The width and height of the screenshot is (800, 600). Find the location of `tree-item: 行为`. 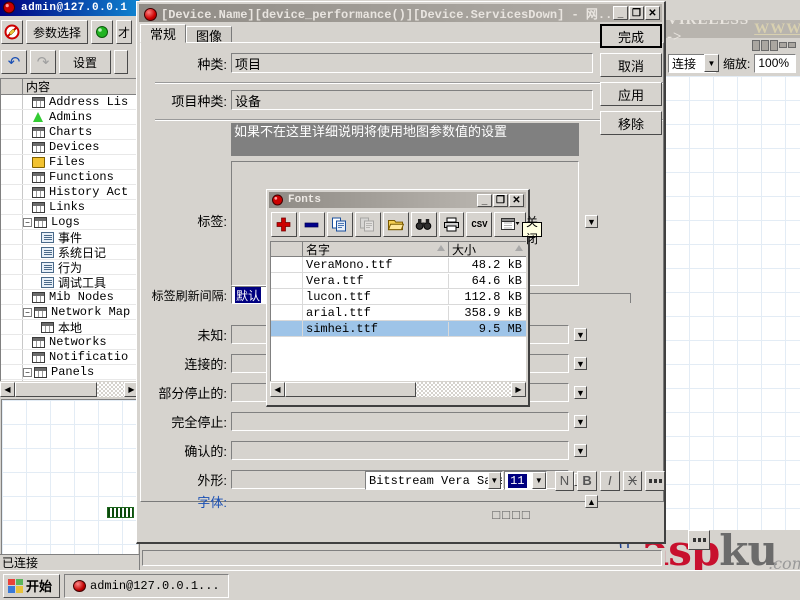

tree-item: 行为 is located at coordinates (70, 267).